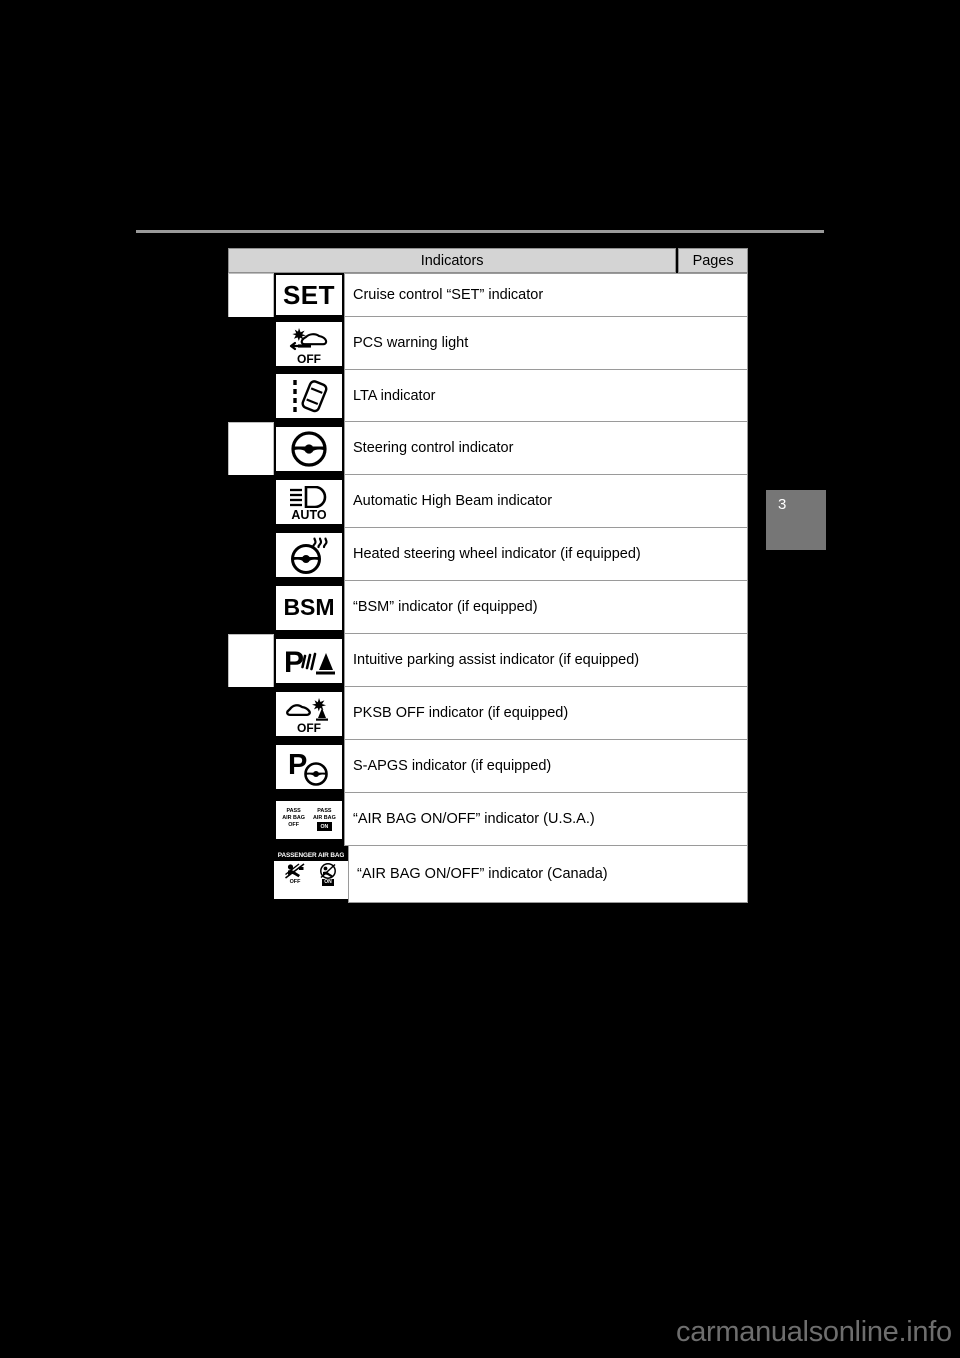 Image resolution: width=960 pixels, height=1358 pixels. Describe the element at coordinates (480, 231) in the screenshot. I see `top-horizontal-rule` at that location.